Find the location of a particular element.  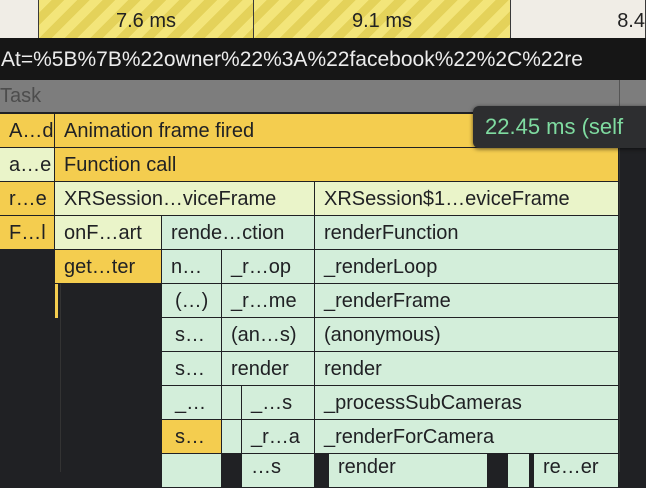

flame-entry: _…s is located at coordinates (278, 403).